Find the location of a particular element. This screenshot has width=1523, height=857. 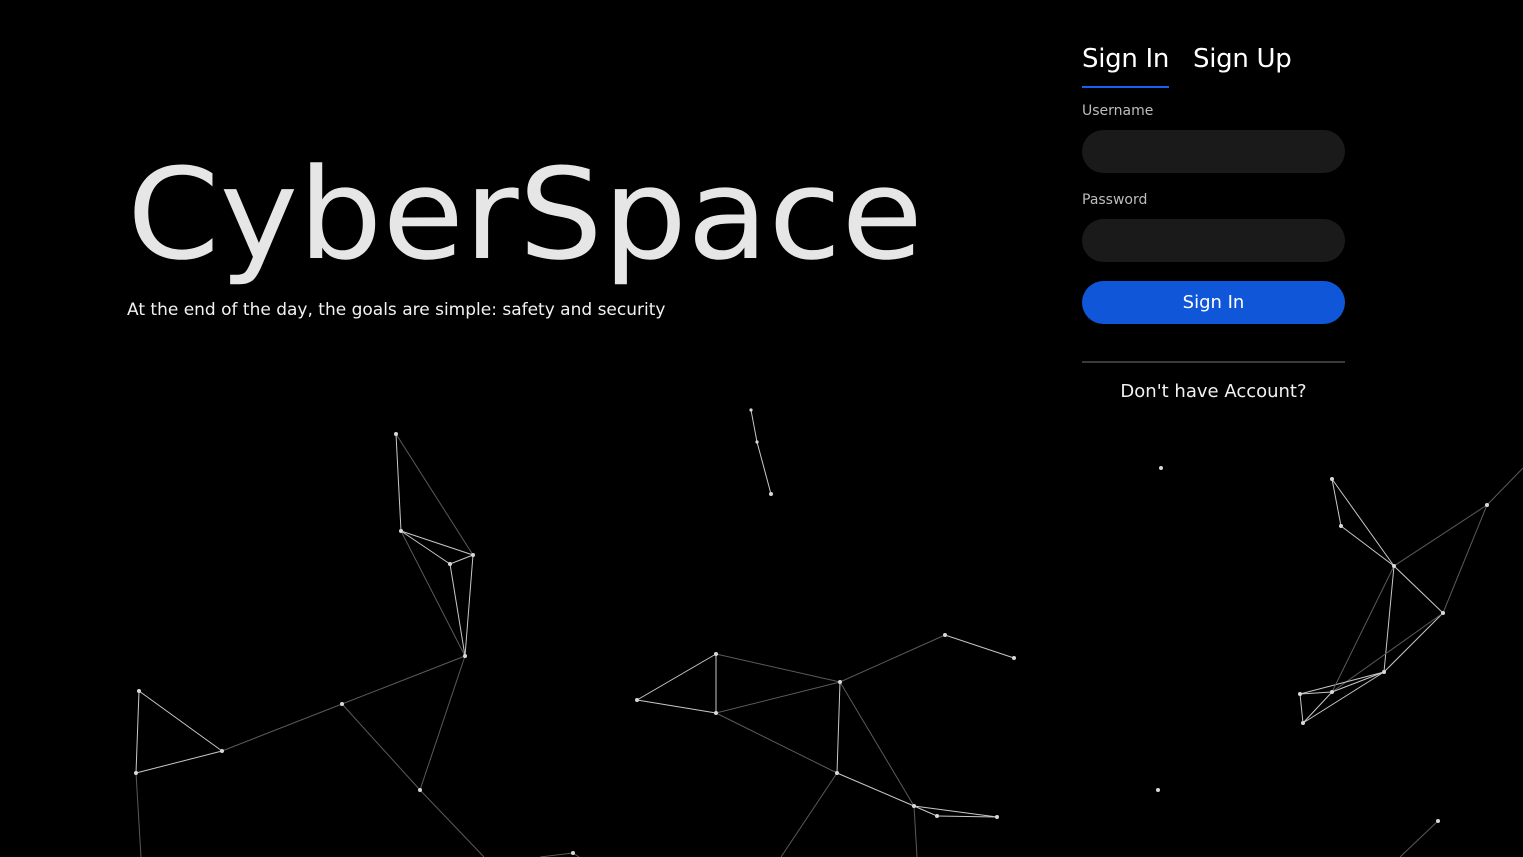

brand-title: CyberSpace is located at coordinates (527, 220).